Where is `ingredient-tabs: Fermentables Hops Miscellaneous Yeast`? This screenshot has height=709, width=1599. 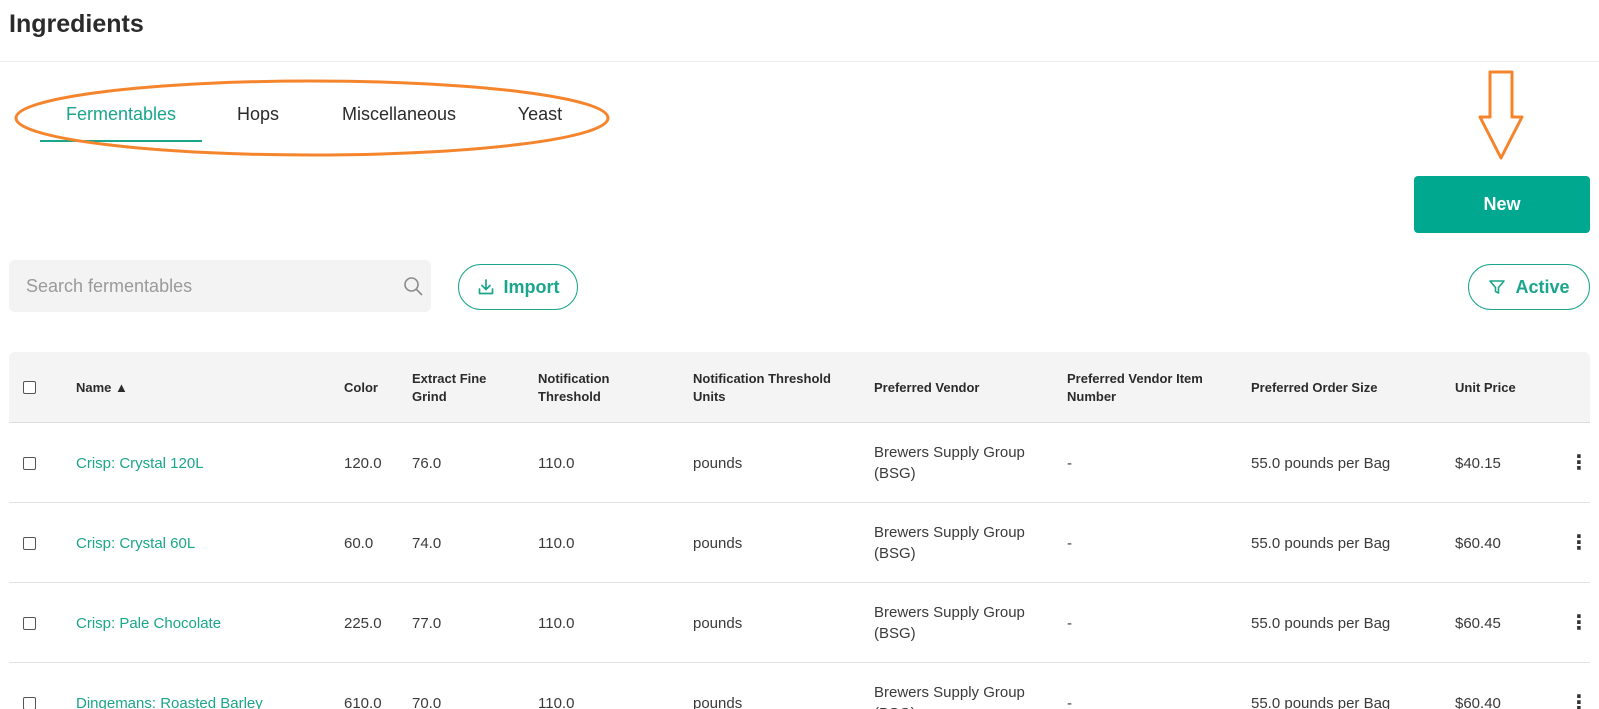
ingredient-tabs: Fermentables Hops Miscellaneous Yeast is located at coordinates (318, 117).